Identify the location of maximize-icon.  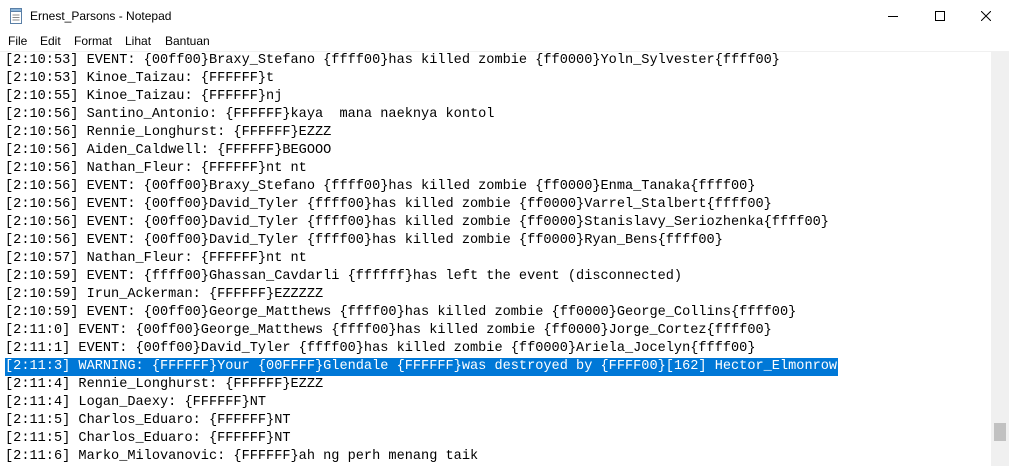
(940, 15).